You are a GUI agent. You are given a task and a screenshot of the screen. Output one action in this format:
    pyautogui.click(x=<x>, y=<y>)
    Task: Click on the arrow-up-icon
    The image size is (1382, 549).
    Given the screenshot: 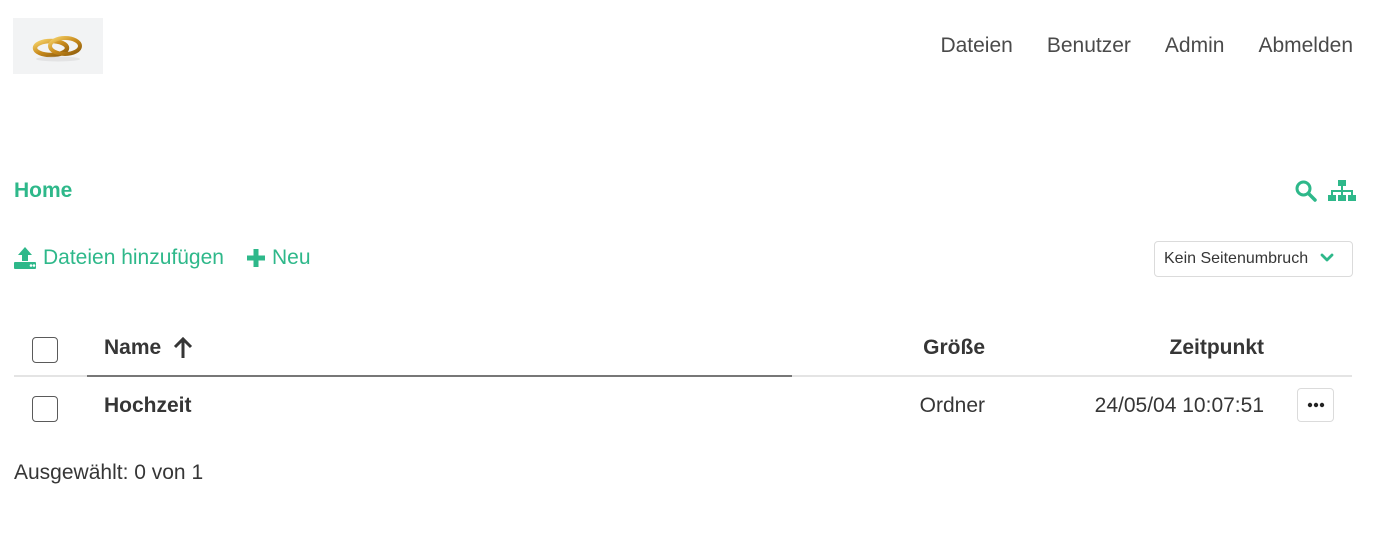 What is the action you would take?
    pyautogui.click(x=183, y=347)
    